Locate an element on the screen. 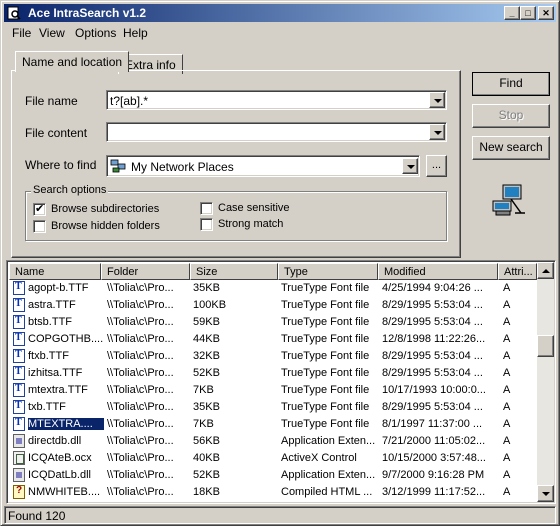 The height and width of the screenshot is (526, 560). where-to-find-label: Where to find is located at coordinates (61, 165).